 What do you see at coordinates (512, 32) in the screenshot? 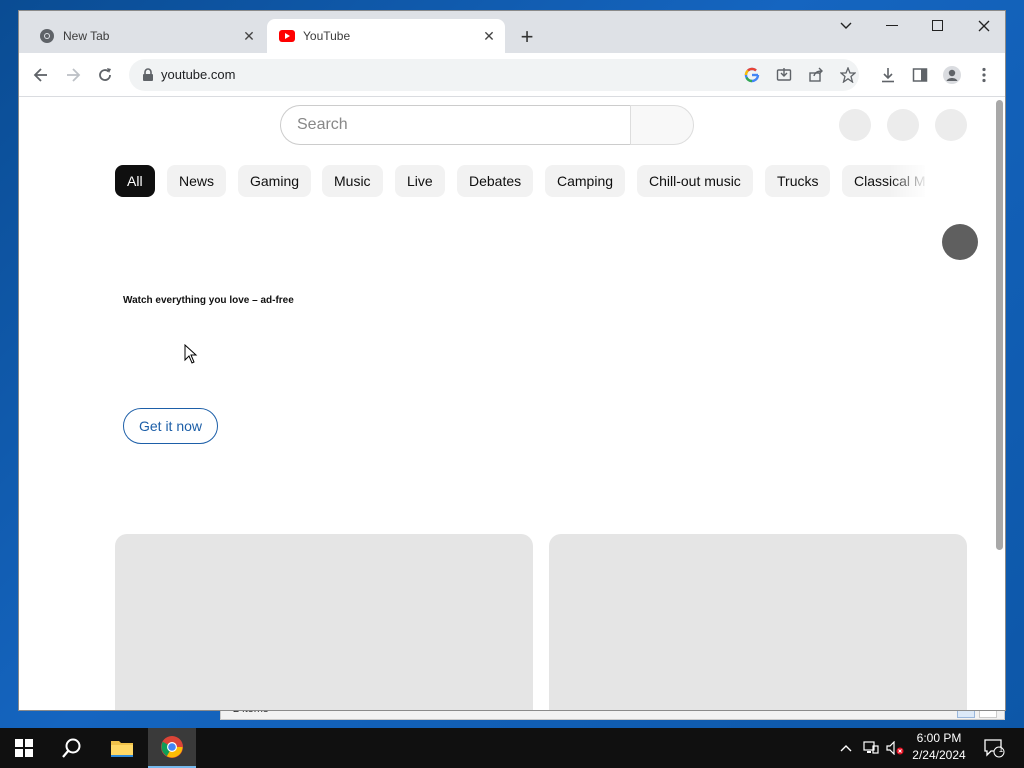
I see `tab-strip: New Tab ✕ YouTube ✕ +` at bounding box center [512, 32].